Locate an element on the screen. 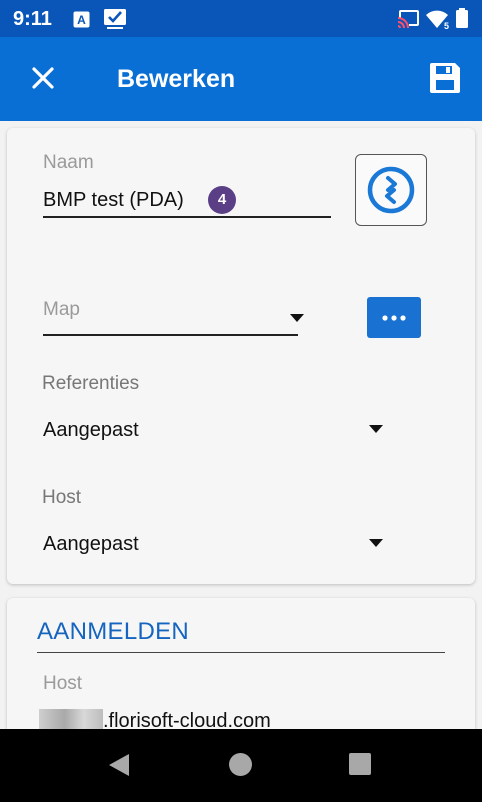 This screenshot has width=482, height=802. redacted-text is located at coordinates (71, 720).